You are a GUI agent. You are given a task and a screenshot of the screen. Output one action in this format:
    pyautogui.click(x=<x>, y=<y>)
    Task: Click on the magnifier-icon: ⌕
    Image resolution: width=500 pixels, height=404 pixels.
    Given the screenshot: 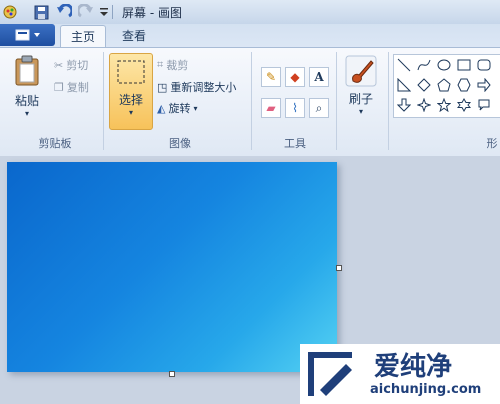 What is the action you would take?
    pyautogui.click(x=319, y=107)
    